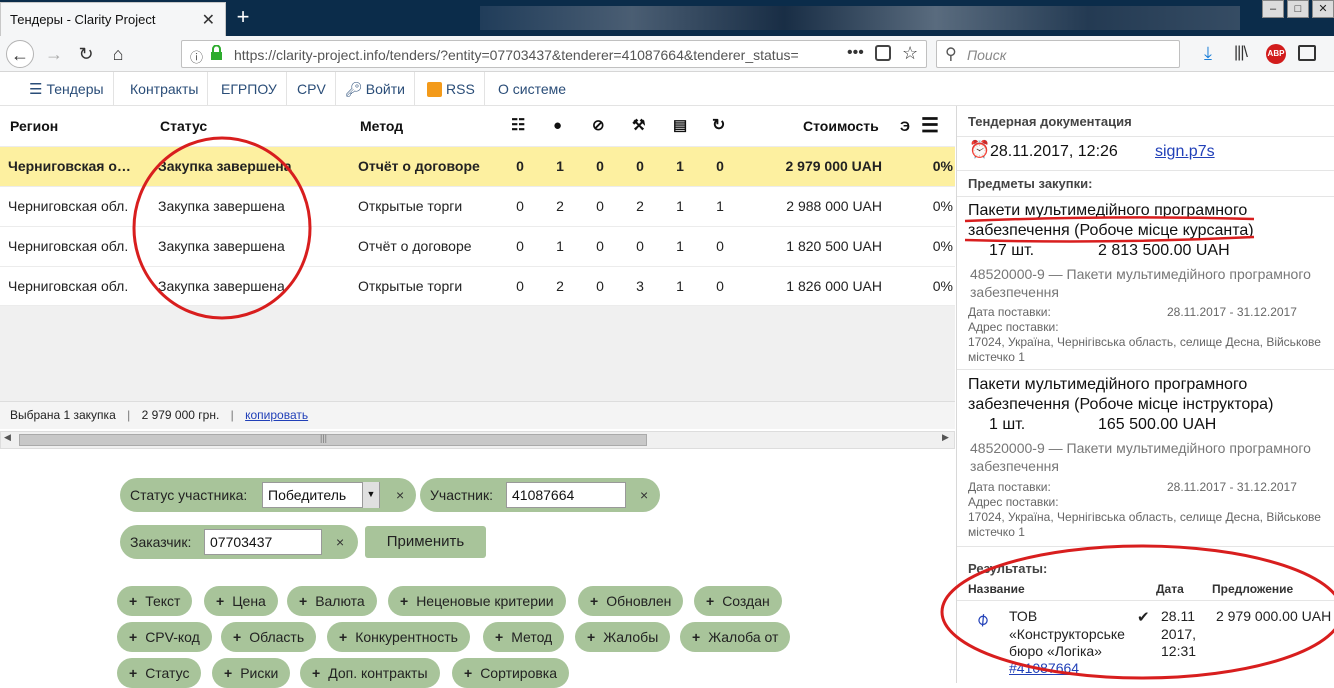 The width and height of the screenshot is (1334, 688). I want to click on minimize-icon: –, so click(1273, 9).